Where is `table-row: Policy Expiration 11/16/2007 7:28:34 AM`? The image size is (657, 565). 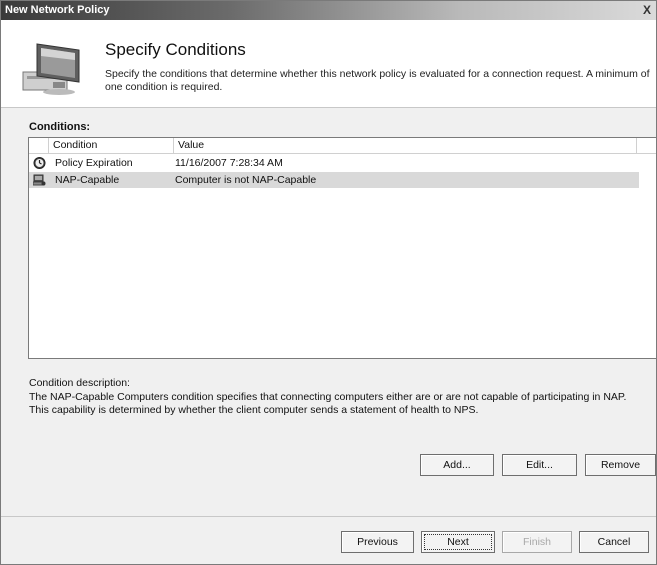
table-row: Policy Expiration 11/16/2007 7:28:34 AM is located at coordinates (334, 163).